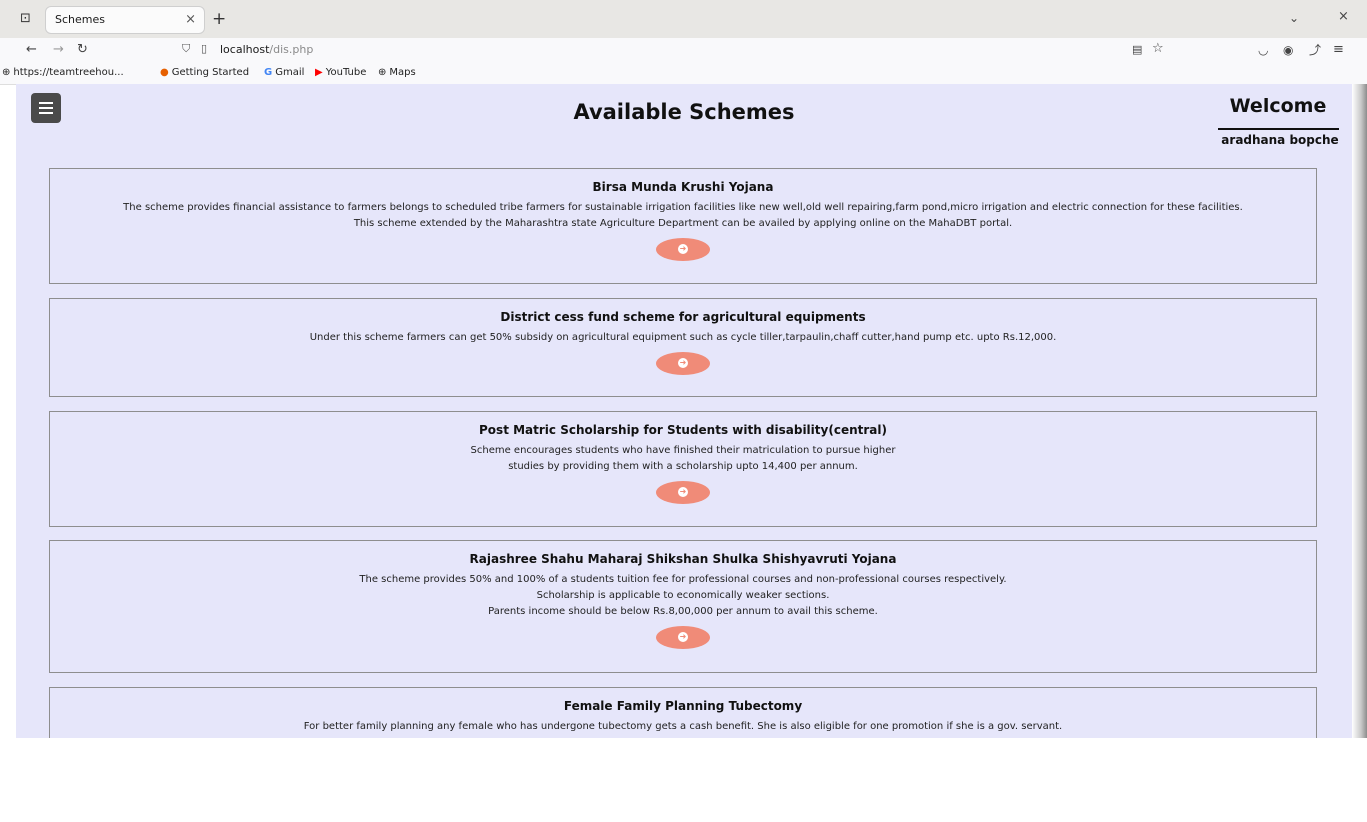  Describe the element at coordinates (82, 50) in the screenshot. I see `reload-icon: ↻` at that location.